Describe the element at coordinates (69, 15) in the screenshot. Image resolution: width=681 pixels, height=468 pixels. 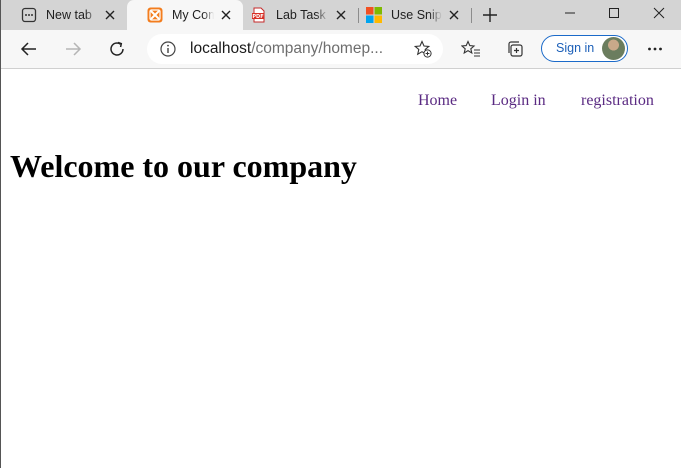
I see `tab-title: New tab` at that location.